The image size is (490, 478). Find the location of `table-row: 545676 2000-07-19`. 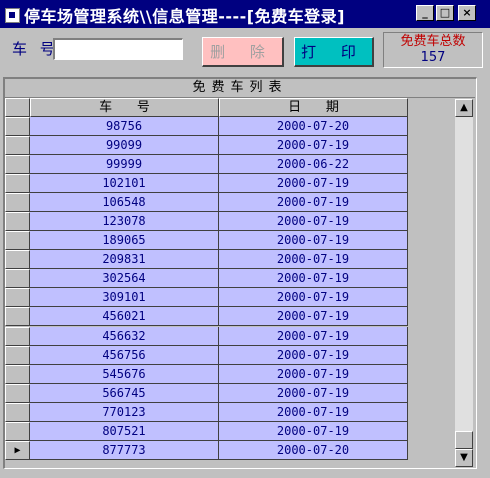

table-row: 545676 2000-07-19 is located at coordinates (206, 374).